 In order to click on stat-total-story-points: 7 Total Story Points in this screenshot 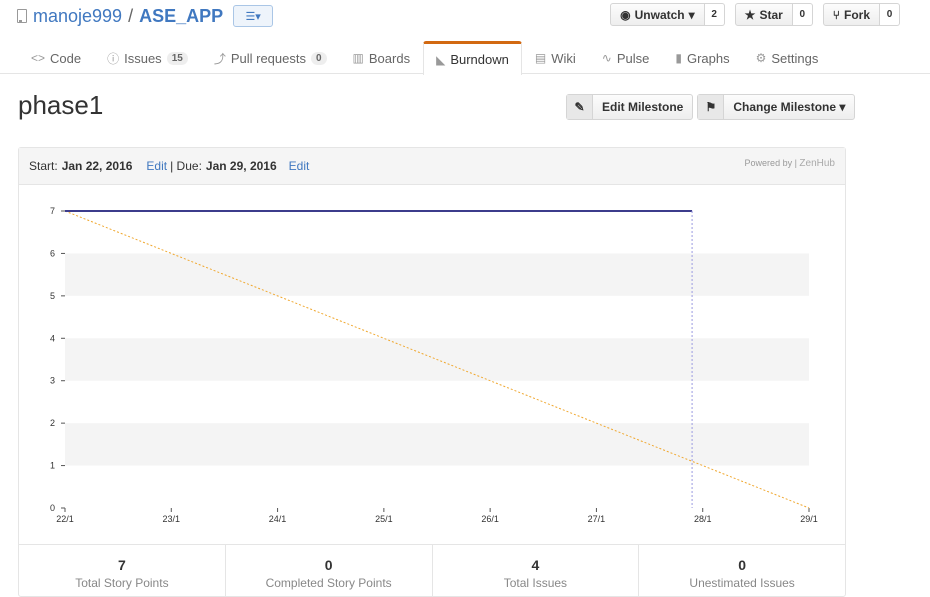, I will do `click(122, 570)`.